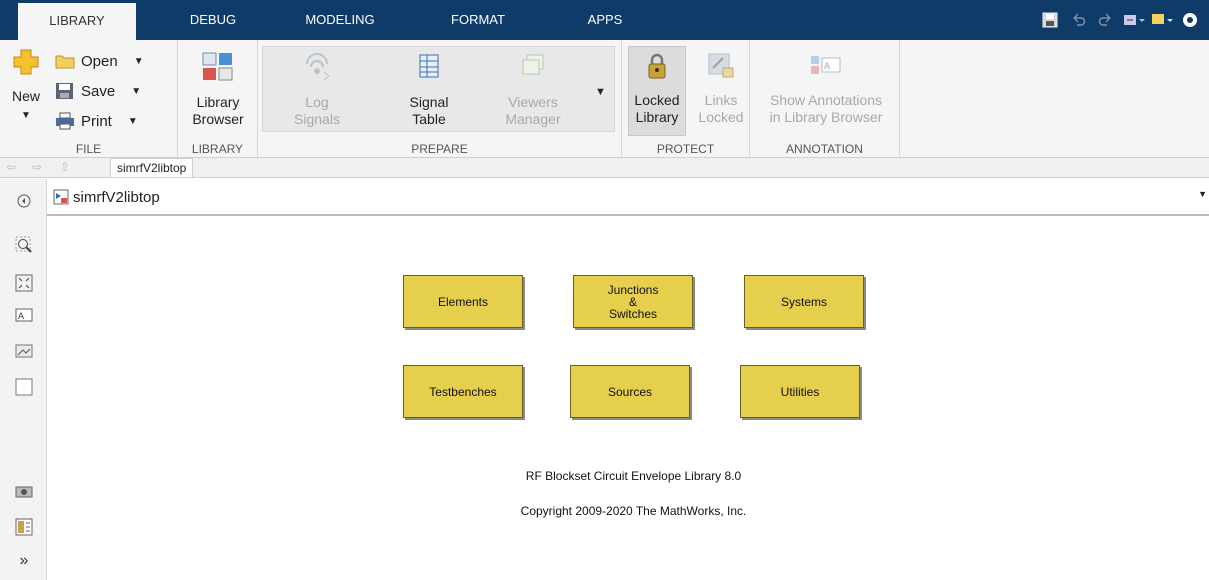 The width and height of the screenshot is (1209, 580). I want to click on padlock-icon, so click(657, 68).